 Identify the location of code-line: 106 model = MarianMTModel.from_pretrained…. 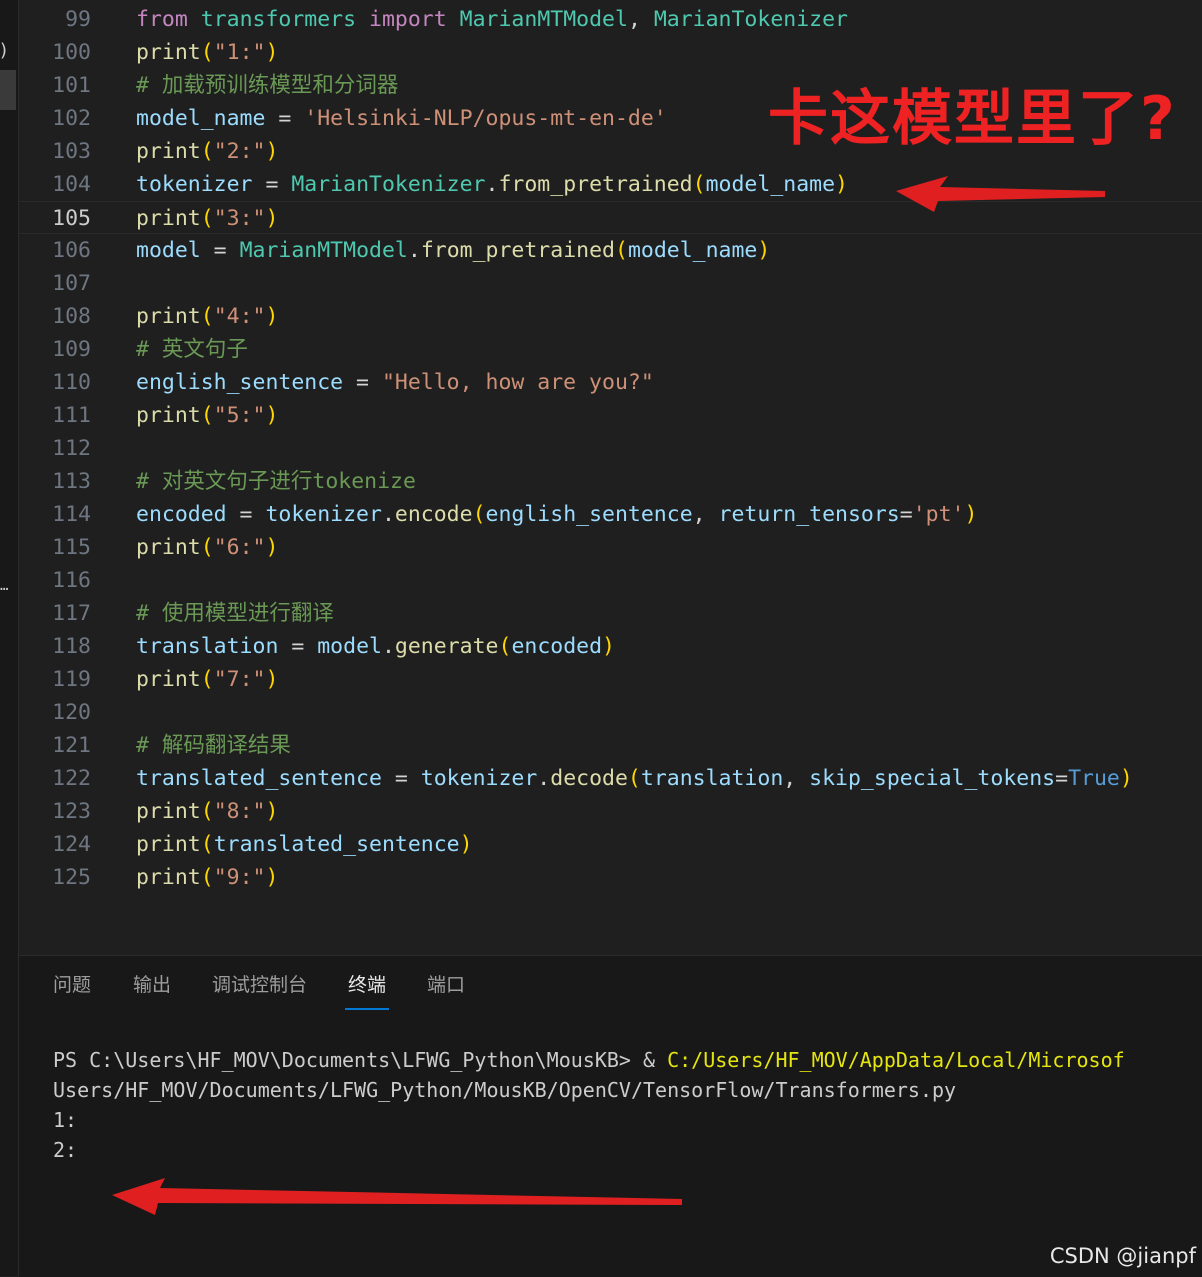
(610, 250).